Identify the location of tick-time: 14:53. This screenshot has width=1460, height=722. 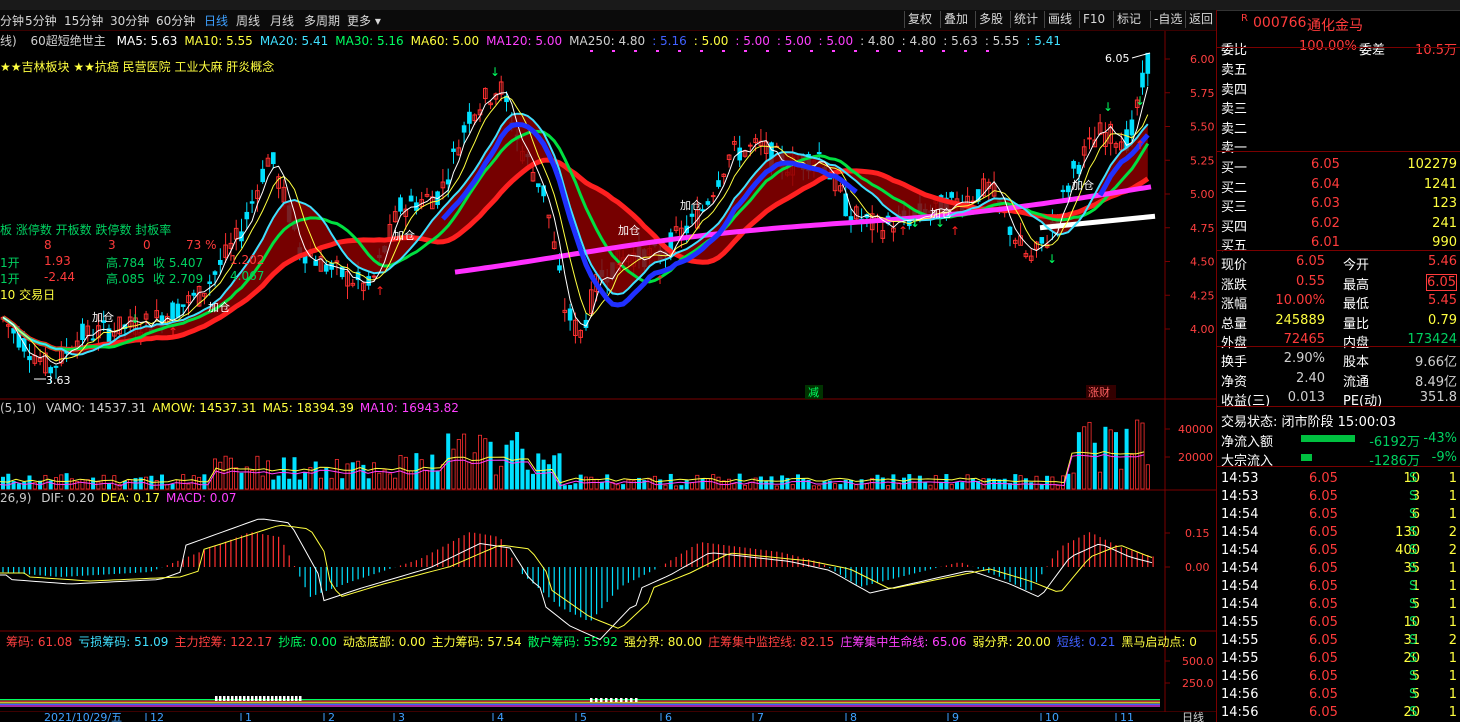
(1240, 478).